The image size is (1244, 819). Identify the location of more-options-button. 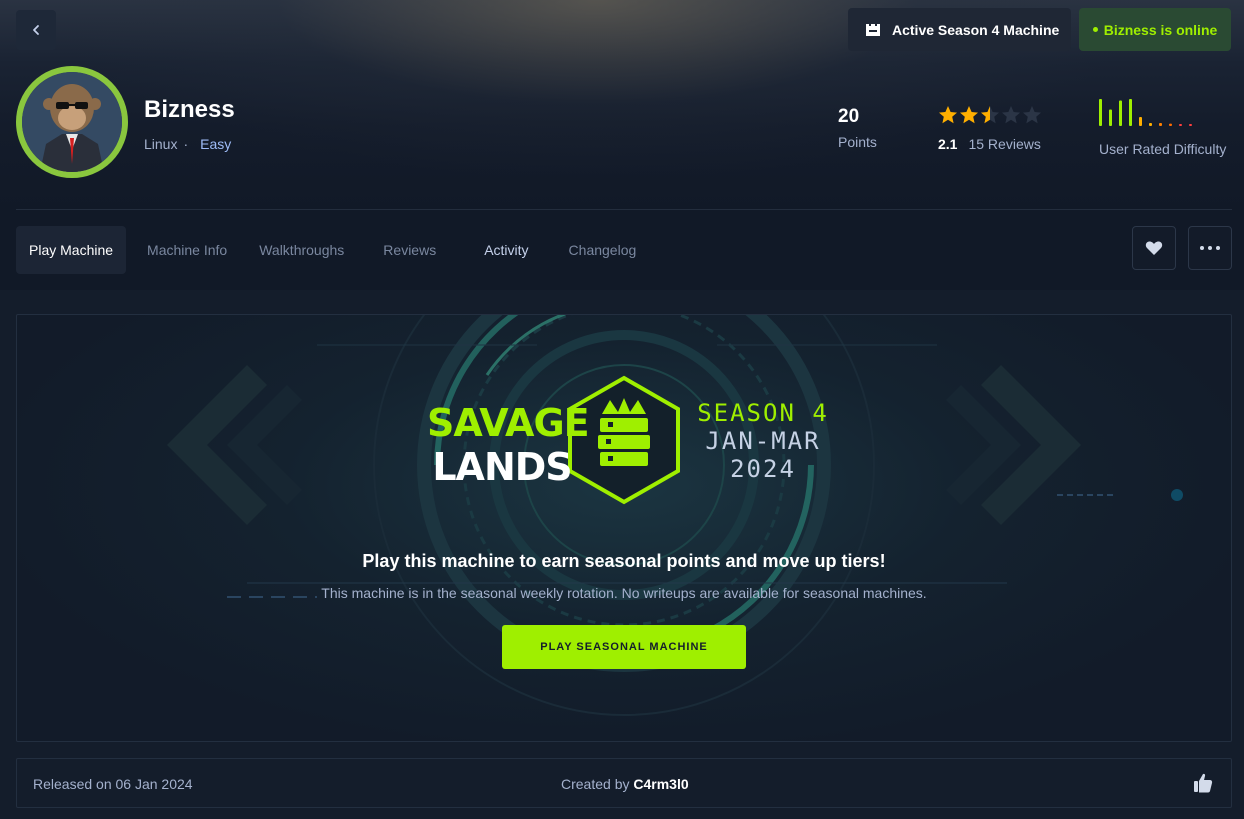
(1210, 248).